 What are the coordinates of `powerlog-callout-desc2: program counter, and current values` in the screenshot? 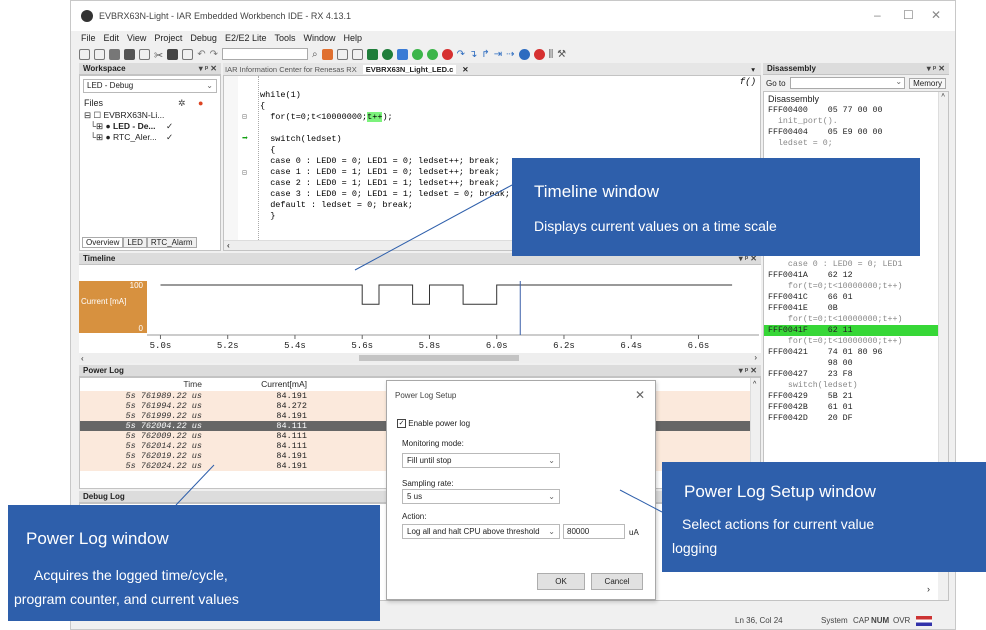 It's located at (126, 599).